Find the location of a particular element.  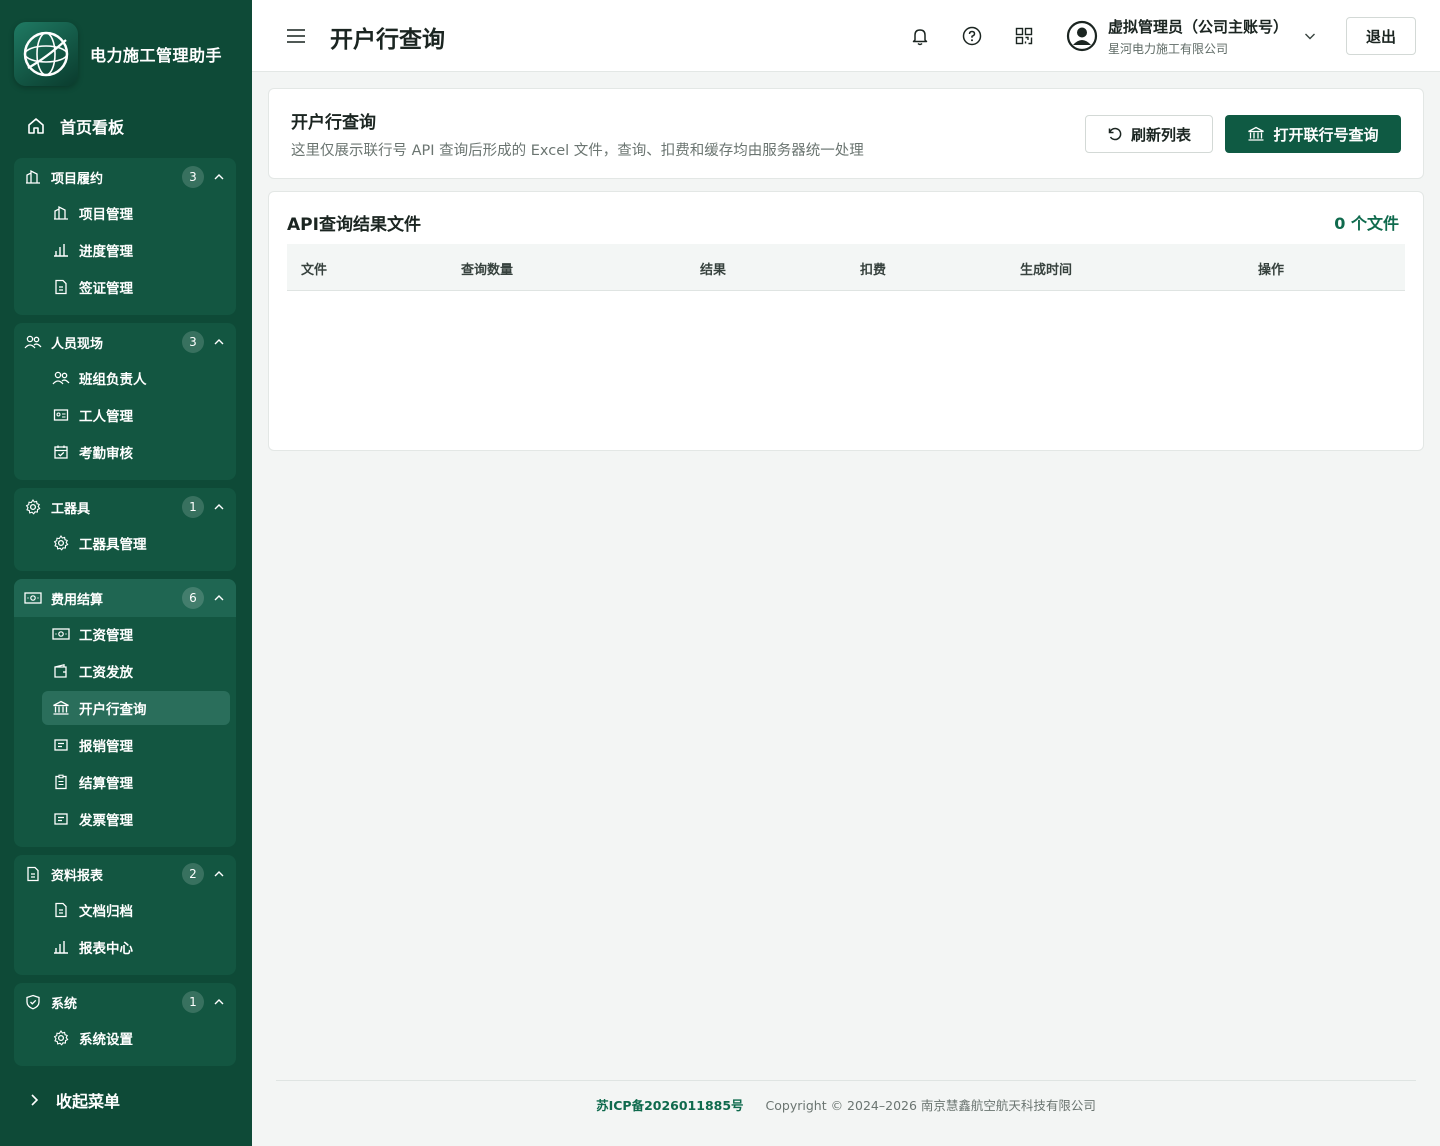

sidebar-item-project-management: 项目管理 is located at coordinates (136, 213).